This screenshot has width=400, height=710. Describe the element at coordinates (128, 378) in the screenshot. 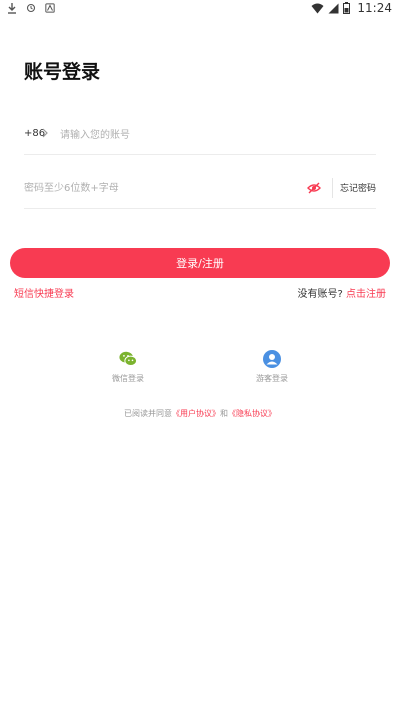

I see `wechat-login-label: 微信登录` at that location.